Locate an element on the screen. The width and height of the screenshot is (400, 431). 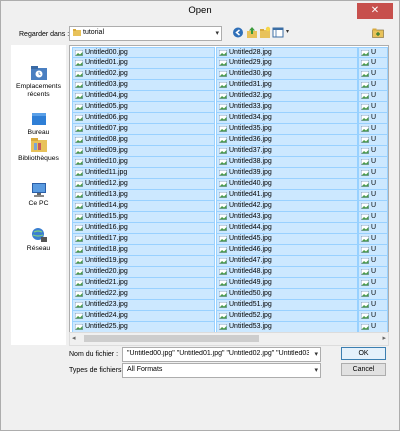
file-item: Untitled48.jpg is located at coordinates (287, 272).